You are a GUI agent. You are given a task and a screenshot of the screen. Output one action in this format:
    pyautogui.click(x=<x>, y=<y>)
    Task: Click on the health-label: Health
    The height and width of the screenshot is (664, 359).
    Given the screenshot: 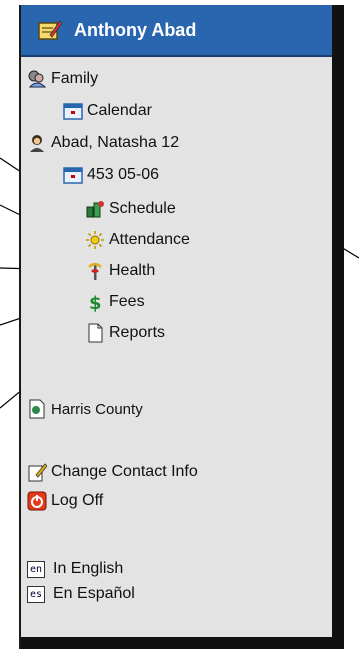 What is the action you would take?
    pyautogui.click(x=132, y=270)
    